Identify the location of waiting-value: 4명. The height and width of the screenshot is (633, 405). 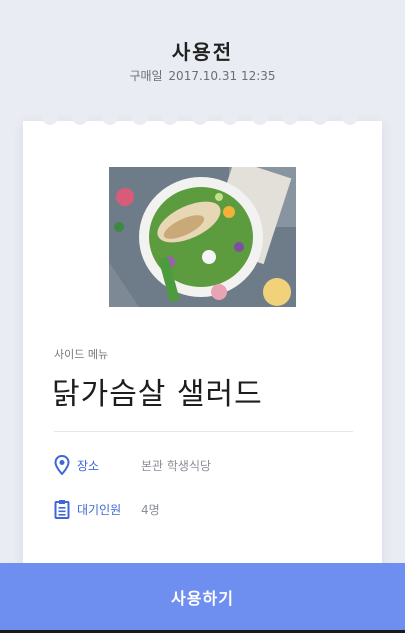
(150, 509).